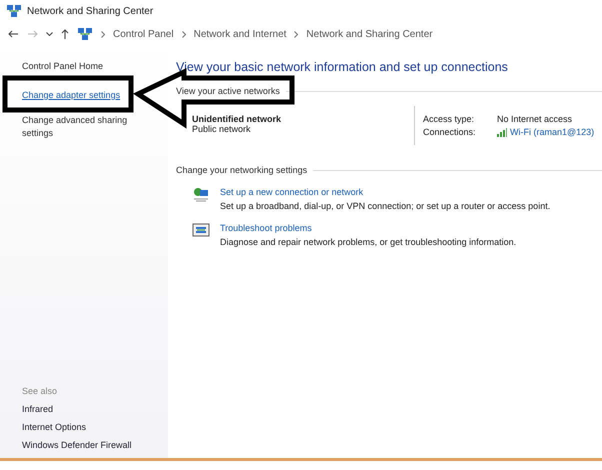 Image resolution: width=602 pixels, height=470 pixels. What do you see at coordinates (502, 132) in the screenshot?
I see `signal-bars-icon` at bounding box center [502, 132].